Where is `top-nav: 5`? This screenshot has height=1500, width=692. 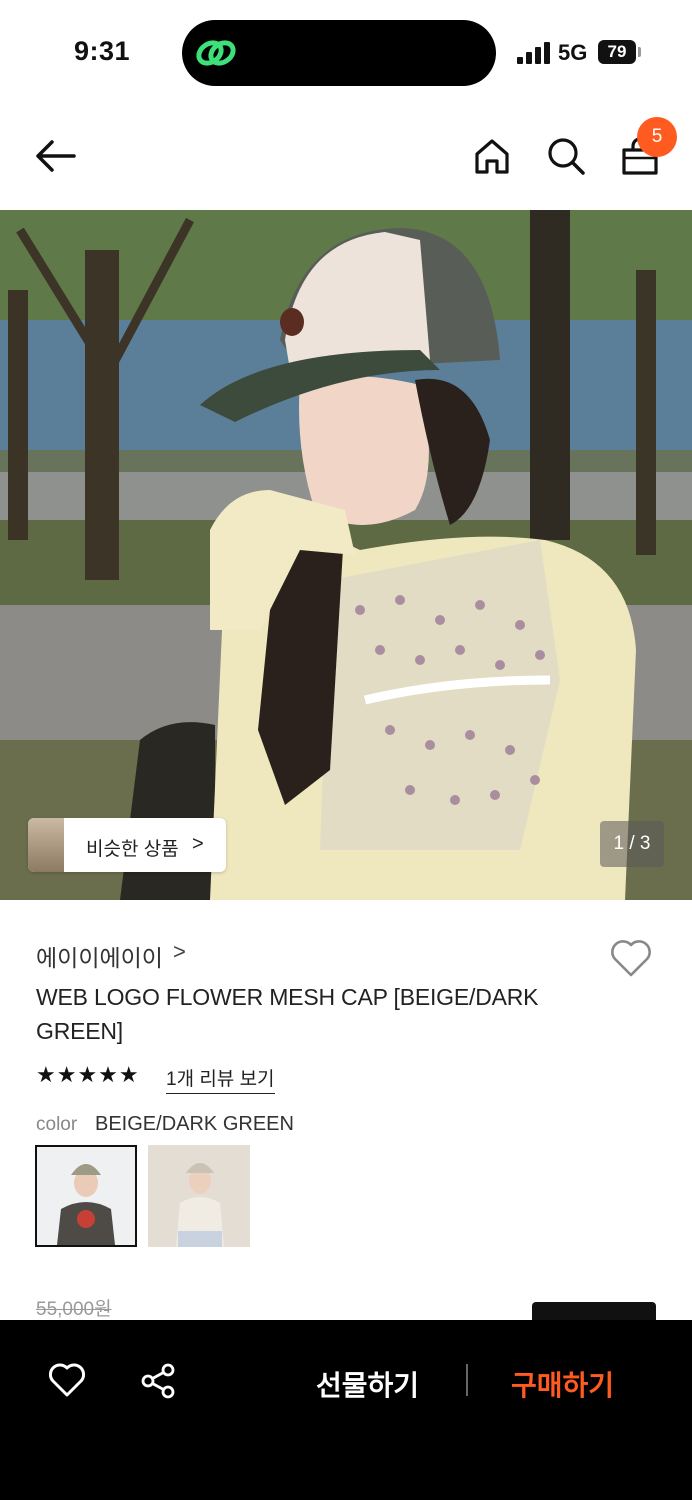
top-nav: 5 is located at coordinates (346, 155).